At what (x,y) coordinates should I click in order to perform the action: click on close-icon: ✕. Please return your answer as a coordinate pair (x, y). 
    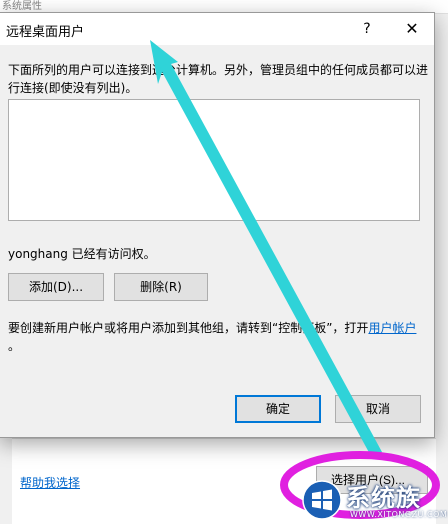
    Looking at the image, I should click on (412, 29).